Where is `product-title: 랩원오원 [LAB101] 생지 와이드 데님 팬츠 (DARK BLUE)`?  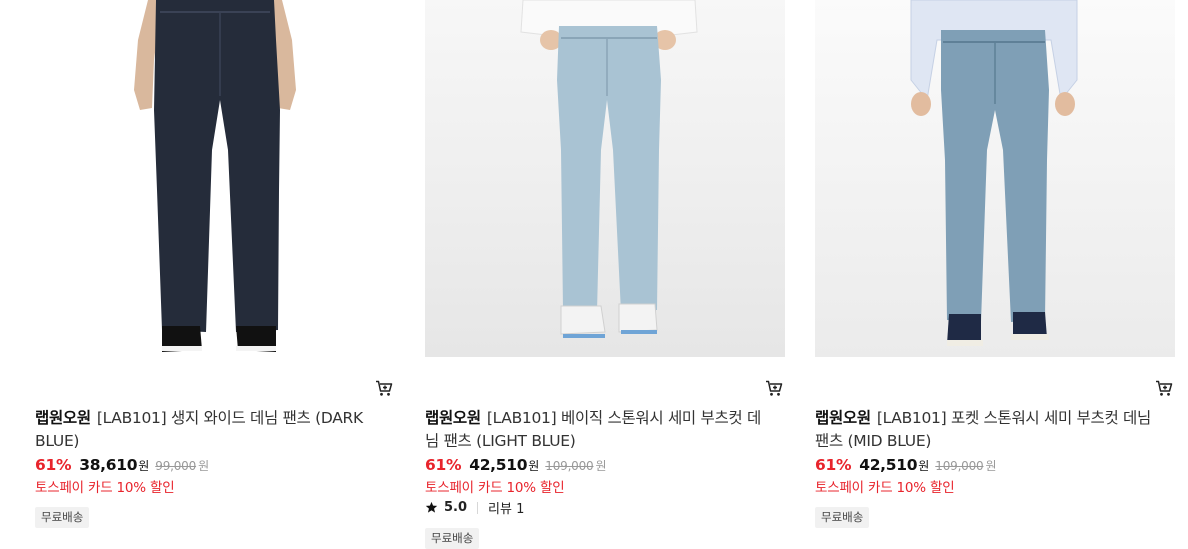
product-title: 랩원오원 [LAB101] 생지 와이드 데님 팬츠 (DARK BLUE) is located at coordinates (207, 430).